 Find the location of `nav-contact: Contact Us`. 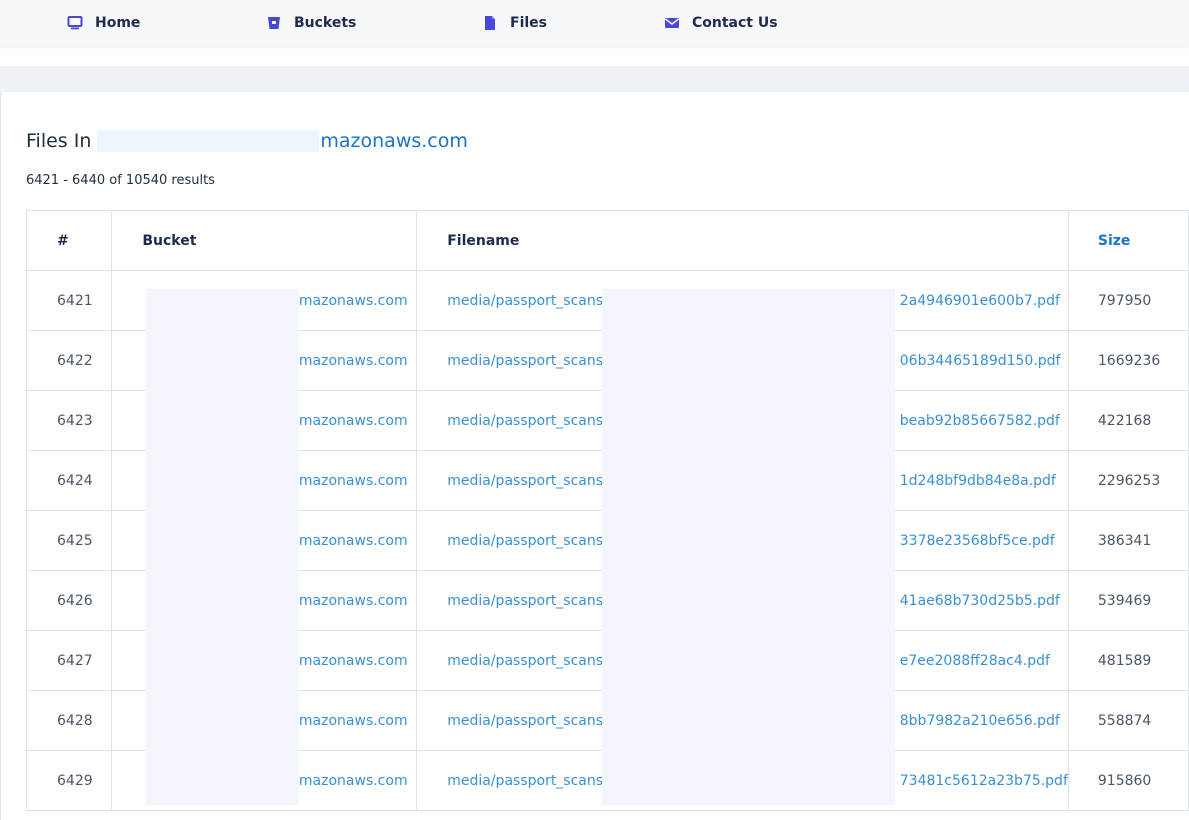

nav-contact: Contact Us is located at coordinates (721, 23).